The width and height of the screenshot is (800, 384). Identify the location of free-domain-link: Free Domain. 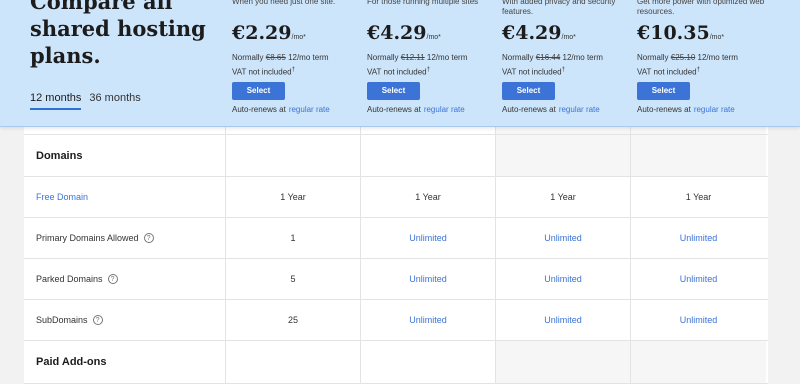
(125, 197).